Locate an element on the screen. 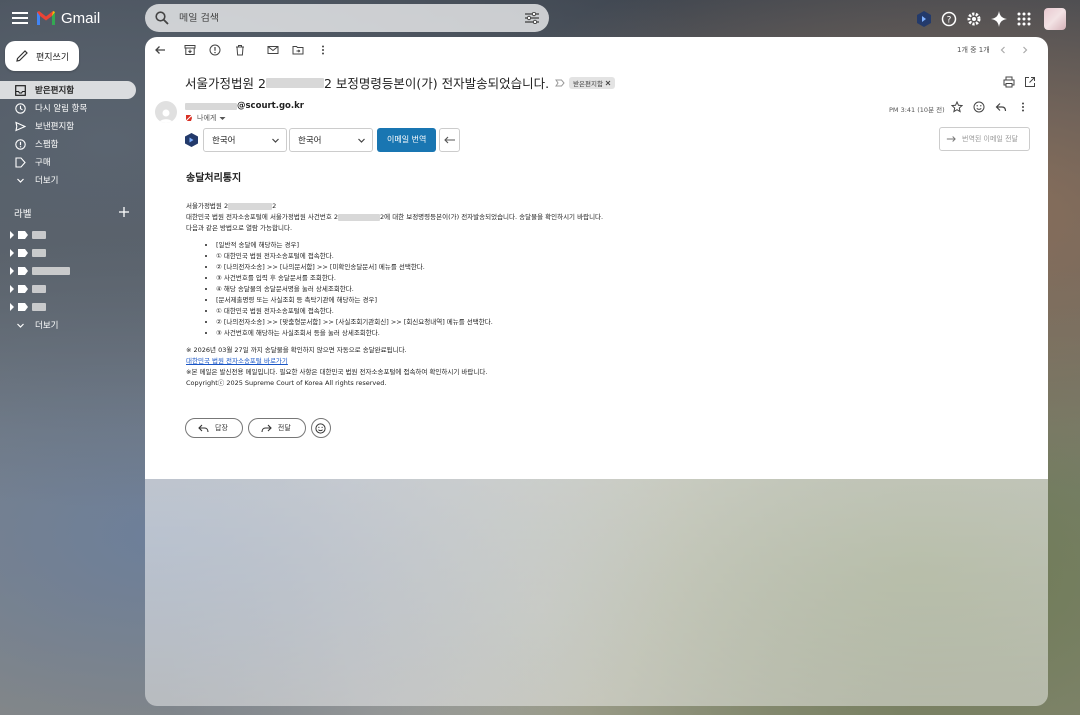  redacted-case-number is located at coordinates (250, 206).